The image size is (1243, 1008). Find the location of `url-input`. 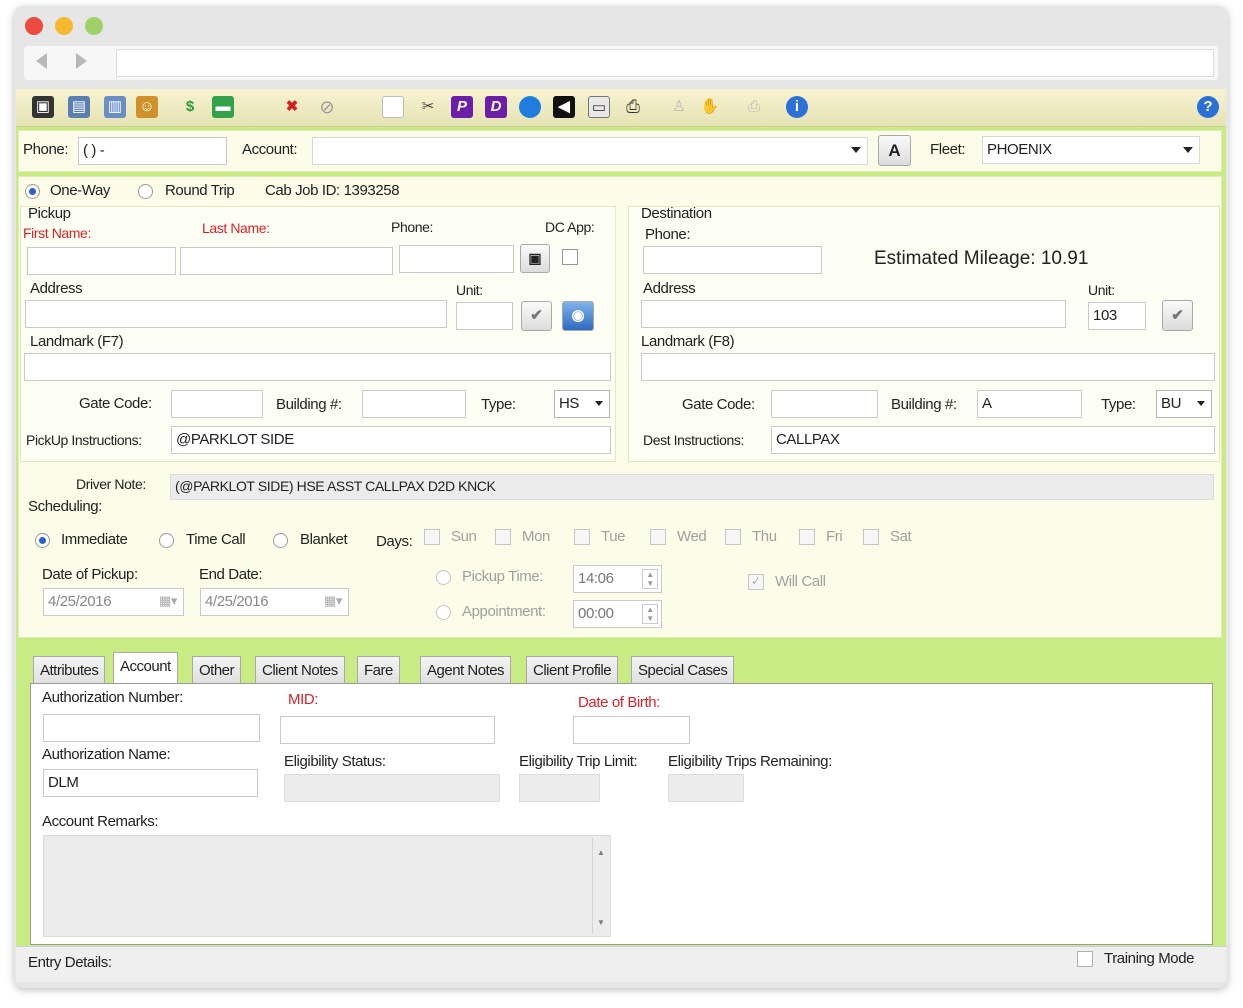

url-input is located at coordinates (665, 63).